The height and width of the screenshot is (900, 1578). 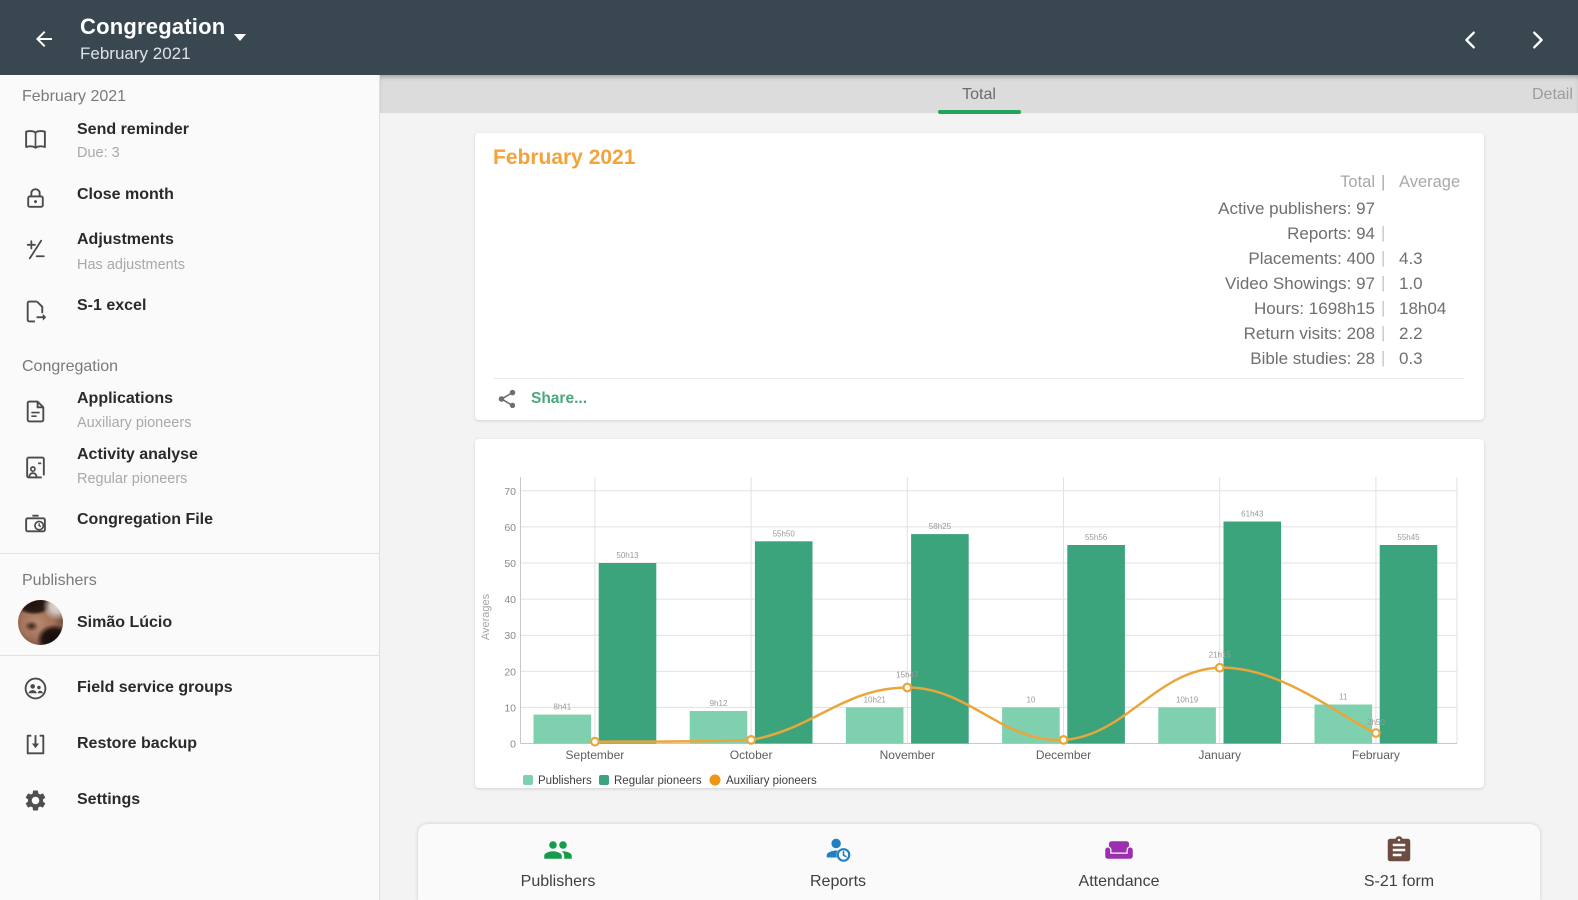 What do you see at coordinates (907, 675) in the screenshot?
I see `svg-text: 15h47` at bounding box center [907, 675].